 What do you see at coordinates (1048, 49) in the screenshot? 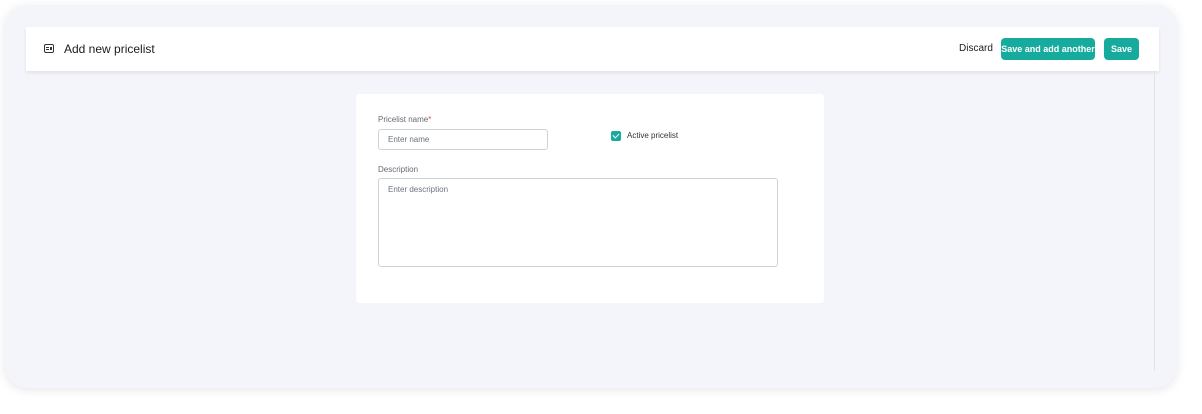
I see `save-and-add-another-button: Save and add another` at bounding box center [1048, 49].